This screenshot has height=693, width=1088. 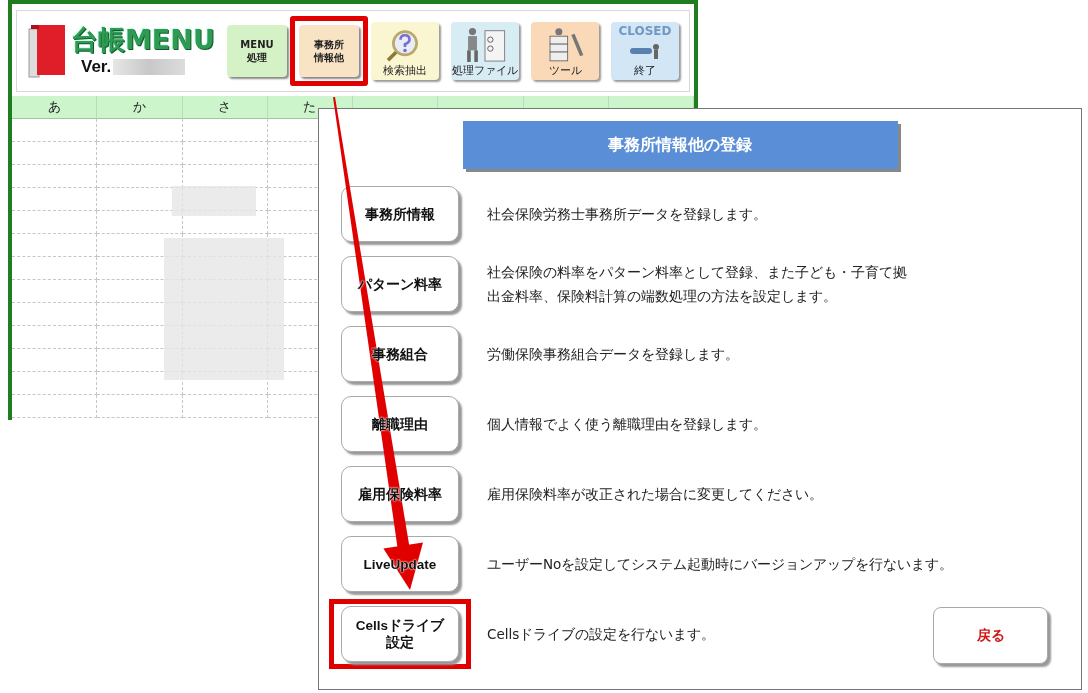 I want to click on menu-button: 検索抽出, so click(x=405, y=51).